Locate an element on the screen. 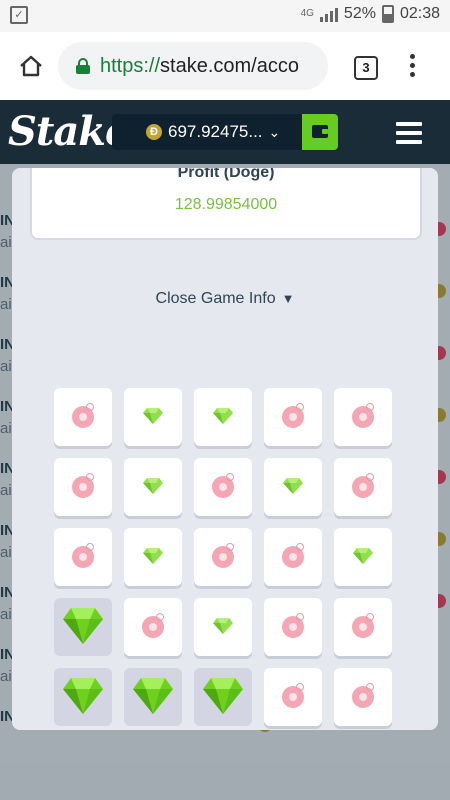 Image resolution: width=450 pixels, height=800 pixels. status-icons: 4G 52% 02:38 is located at coordinates (370, 14).